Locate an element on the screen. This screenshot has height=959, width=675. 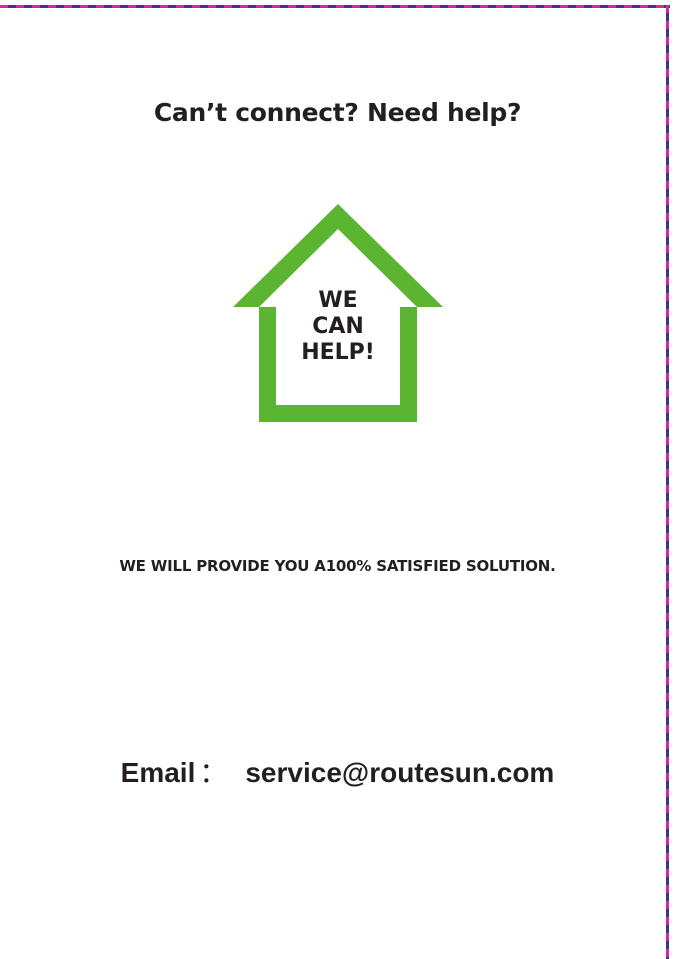
house-label: WE CAN HELP! is located at coordinates (338, 327).